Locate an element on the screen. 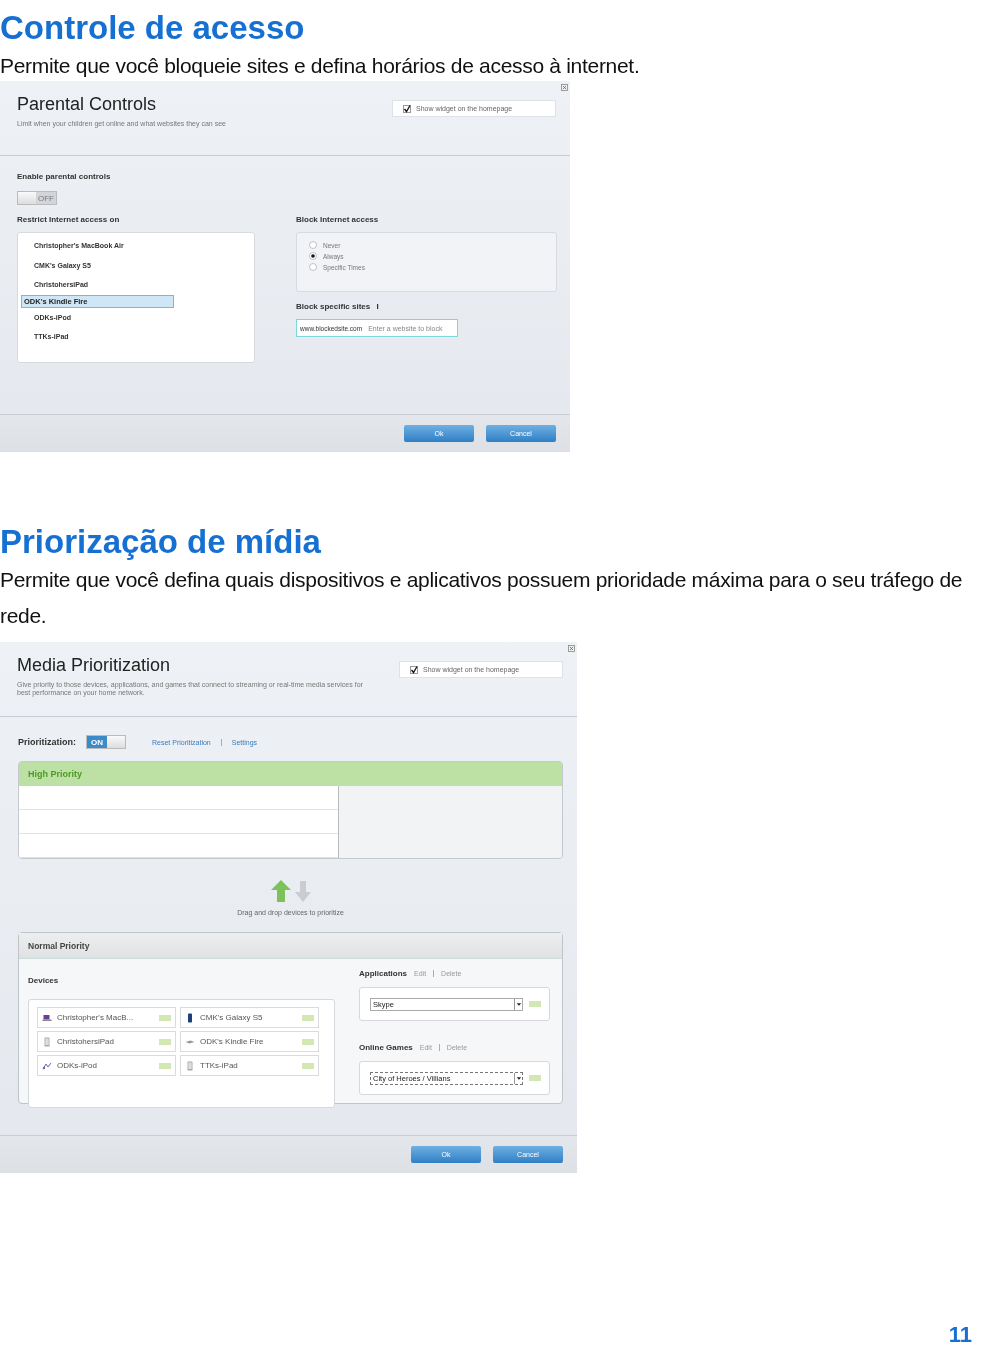 Image resolution: width=987 pixels, height=1347 pixels. section-label: Online Games is located at coordinates (386, 1047).